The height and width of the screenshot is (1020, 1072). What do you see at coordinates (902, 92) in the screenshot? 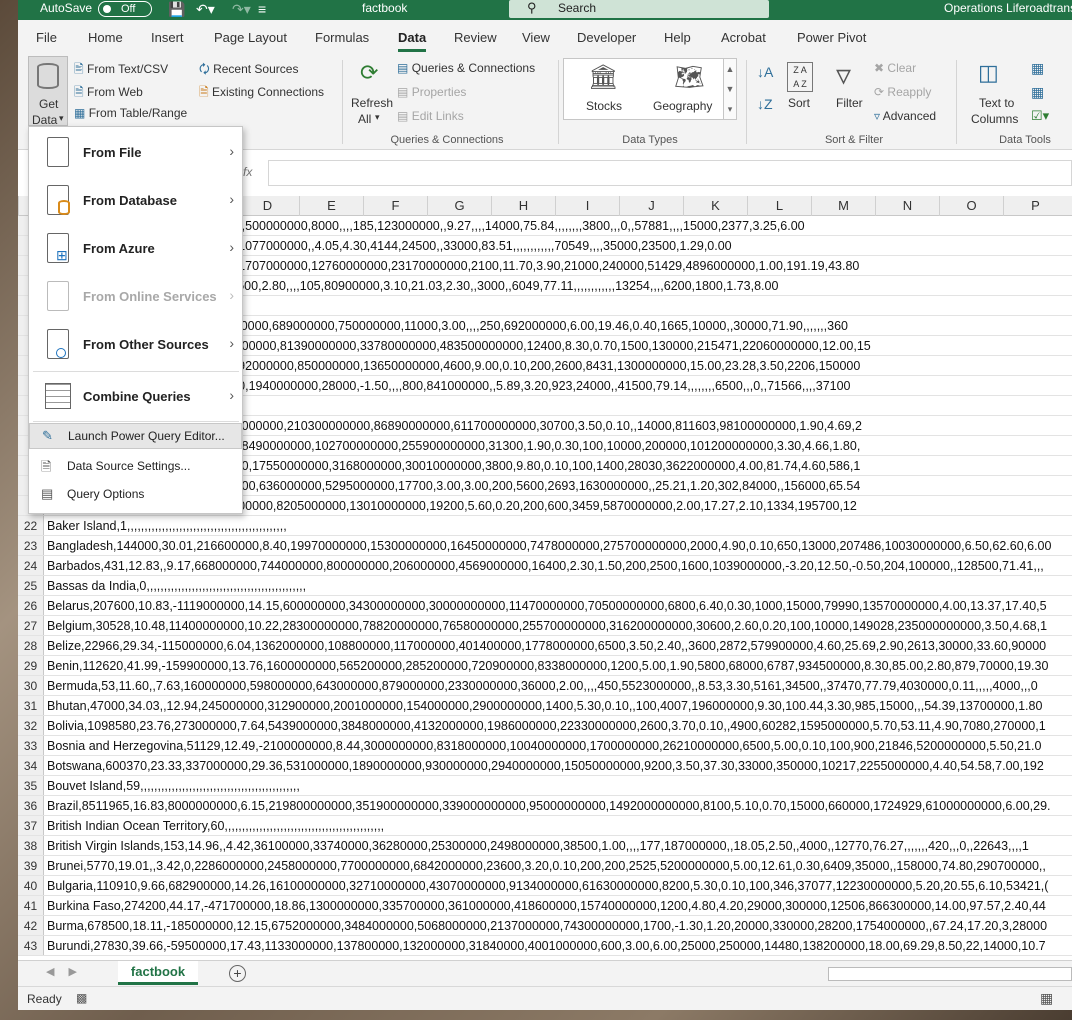
I see `reapply-button: ⟳ Reapply` at bounding box center [902, 92].